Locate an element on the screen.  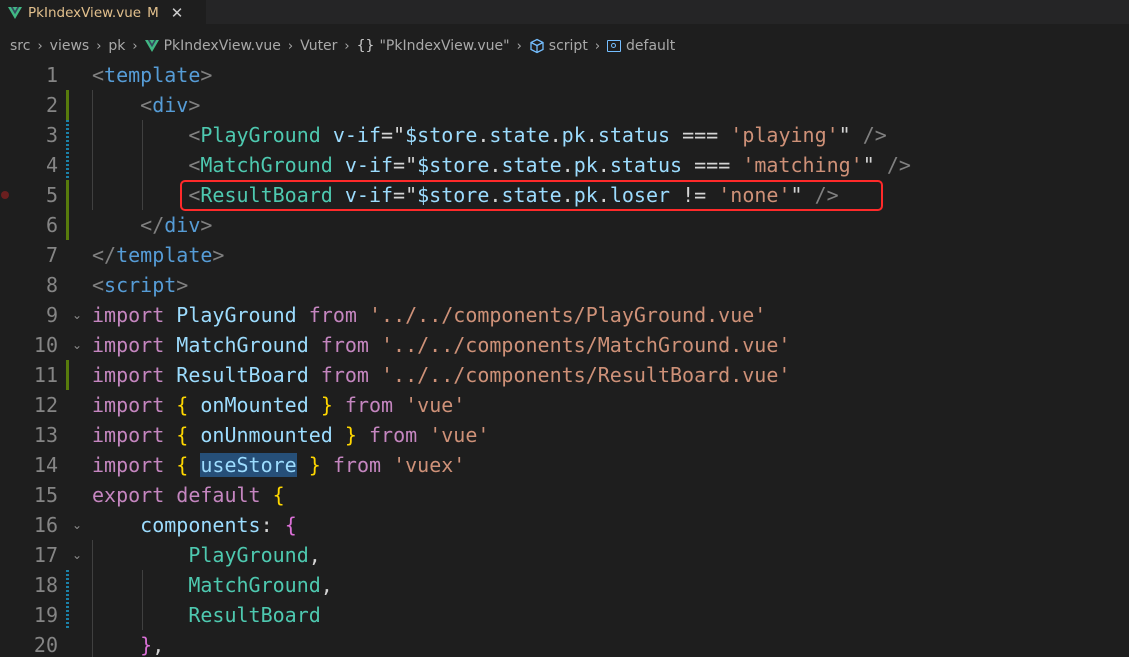
code-line: 13 import { onUnmounted } from 'vue' is located at coordinates (564, 435).